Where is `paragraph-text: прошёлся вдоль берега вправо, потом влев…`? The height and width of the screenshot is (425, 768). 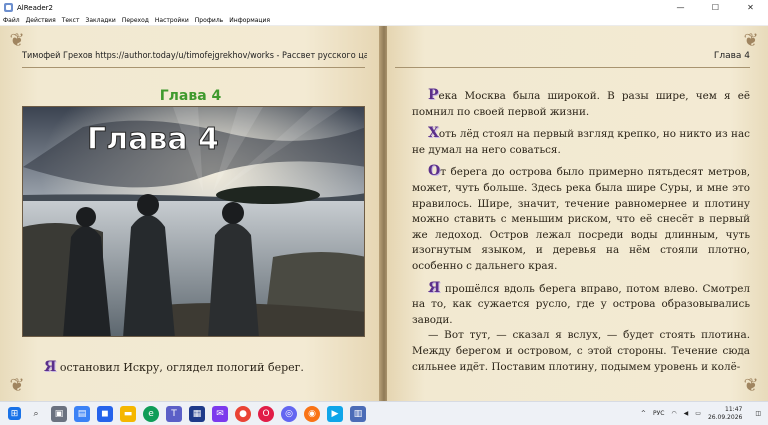
paragraph-text: прошёлся вдоль берега вправо, потом влев… is located at coordinates (581, 304).